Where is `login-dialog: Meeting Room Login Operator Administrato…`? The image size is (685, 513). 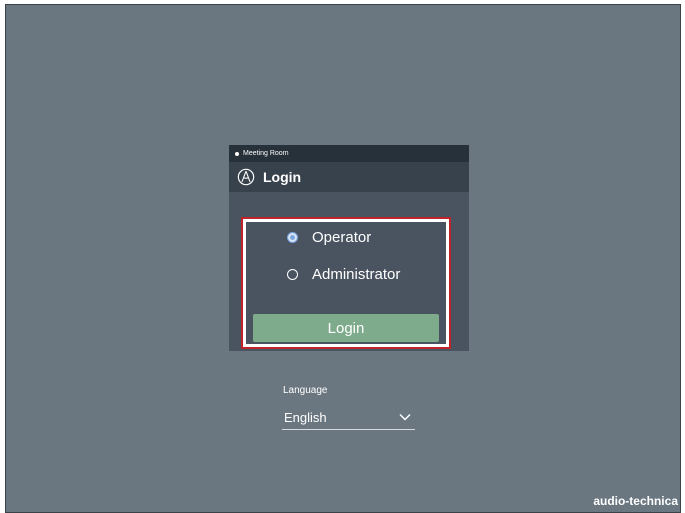
login-dialog: Meeting Room Login Operator Administrato… is located at coordinates (349, 248).